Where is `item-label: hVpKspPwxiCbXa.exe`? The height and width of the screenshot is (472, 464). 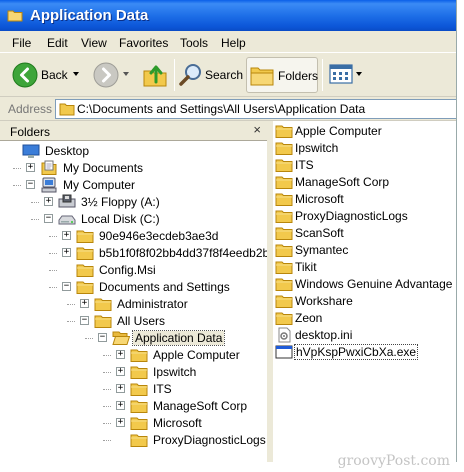 item-label: hVpKspPwxiCbXa.exe is located at coordinates (356, 352).